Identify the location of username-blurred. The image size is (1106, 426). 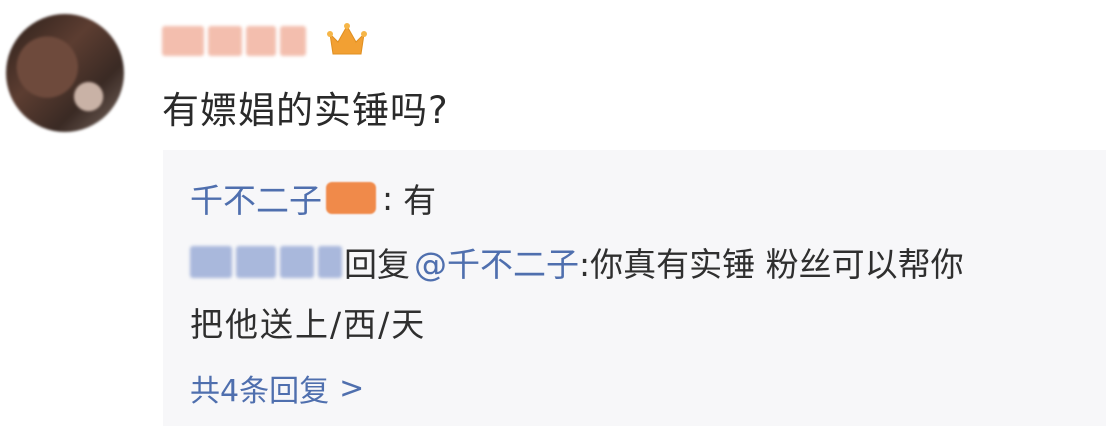
(237, 41).